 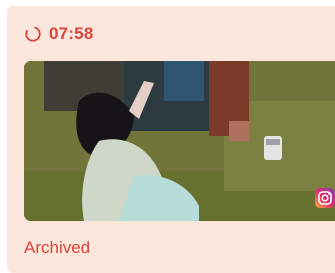 I want to click on card-header: 07:58, so click(x=58, y=34).